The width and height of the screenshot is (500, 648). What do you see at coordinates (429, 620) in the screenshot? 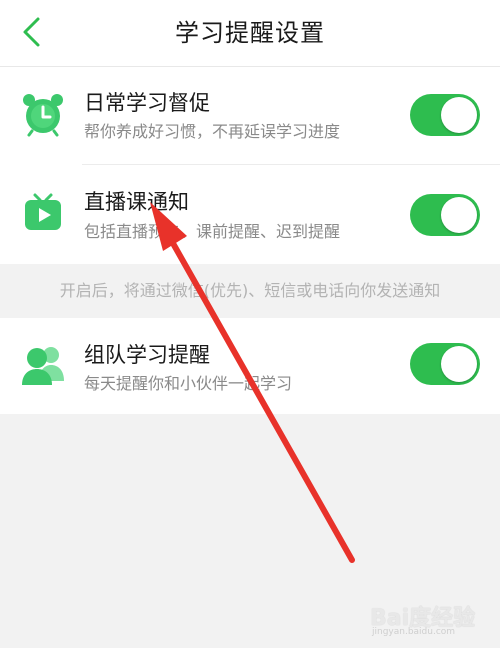
I see `baidu-jingyan-watermark: Bai度经验 jingyan.baidu.com` at bounding box center [429, 620].